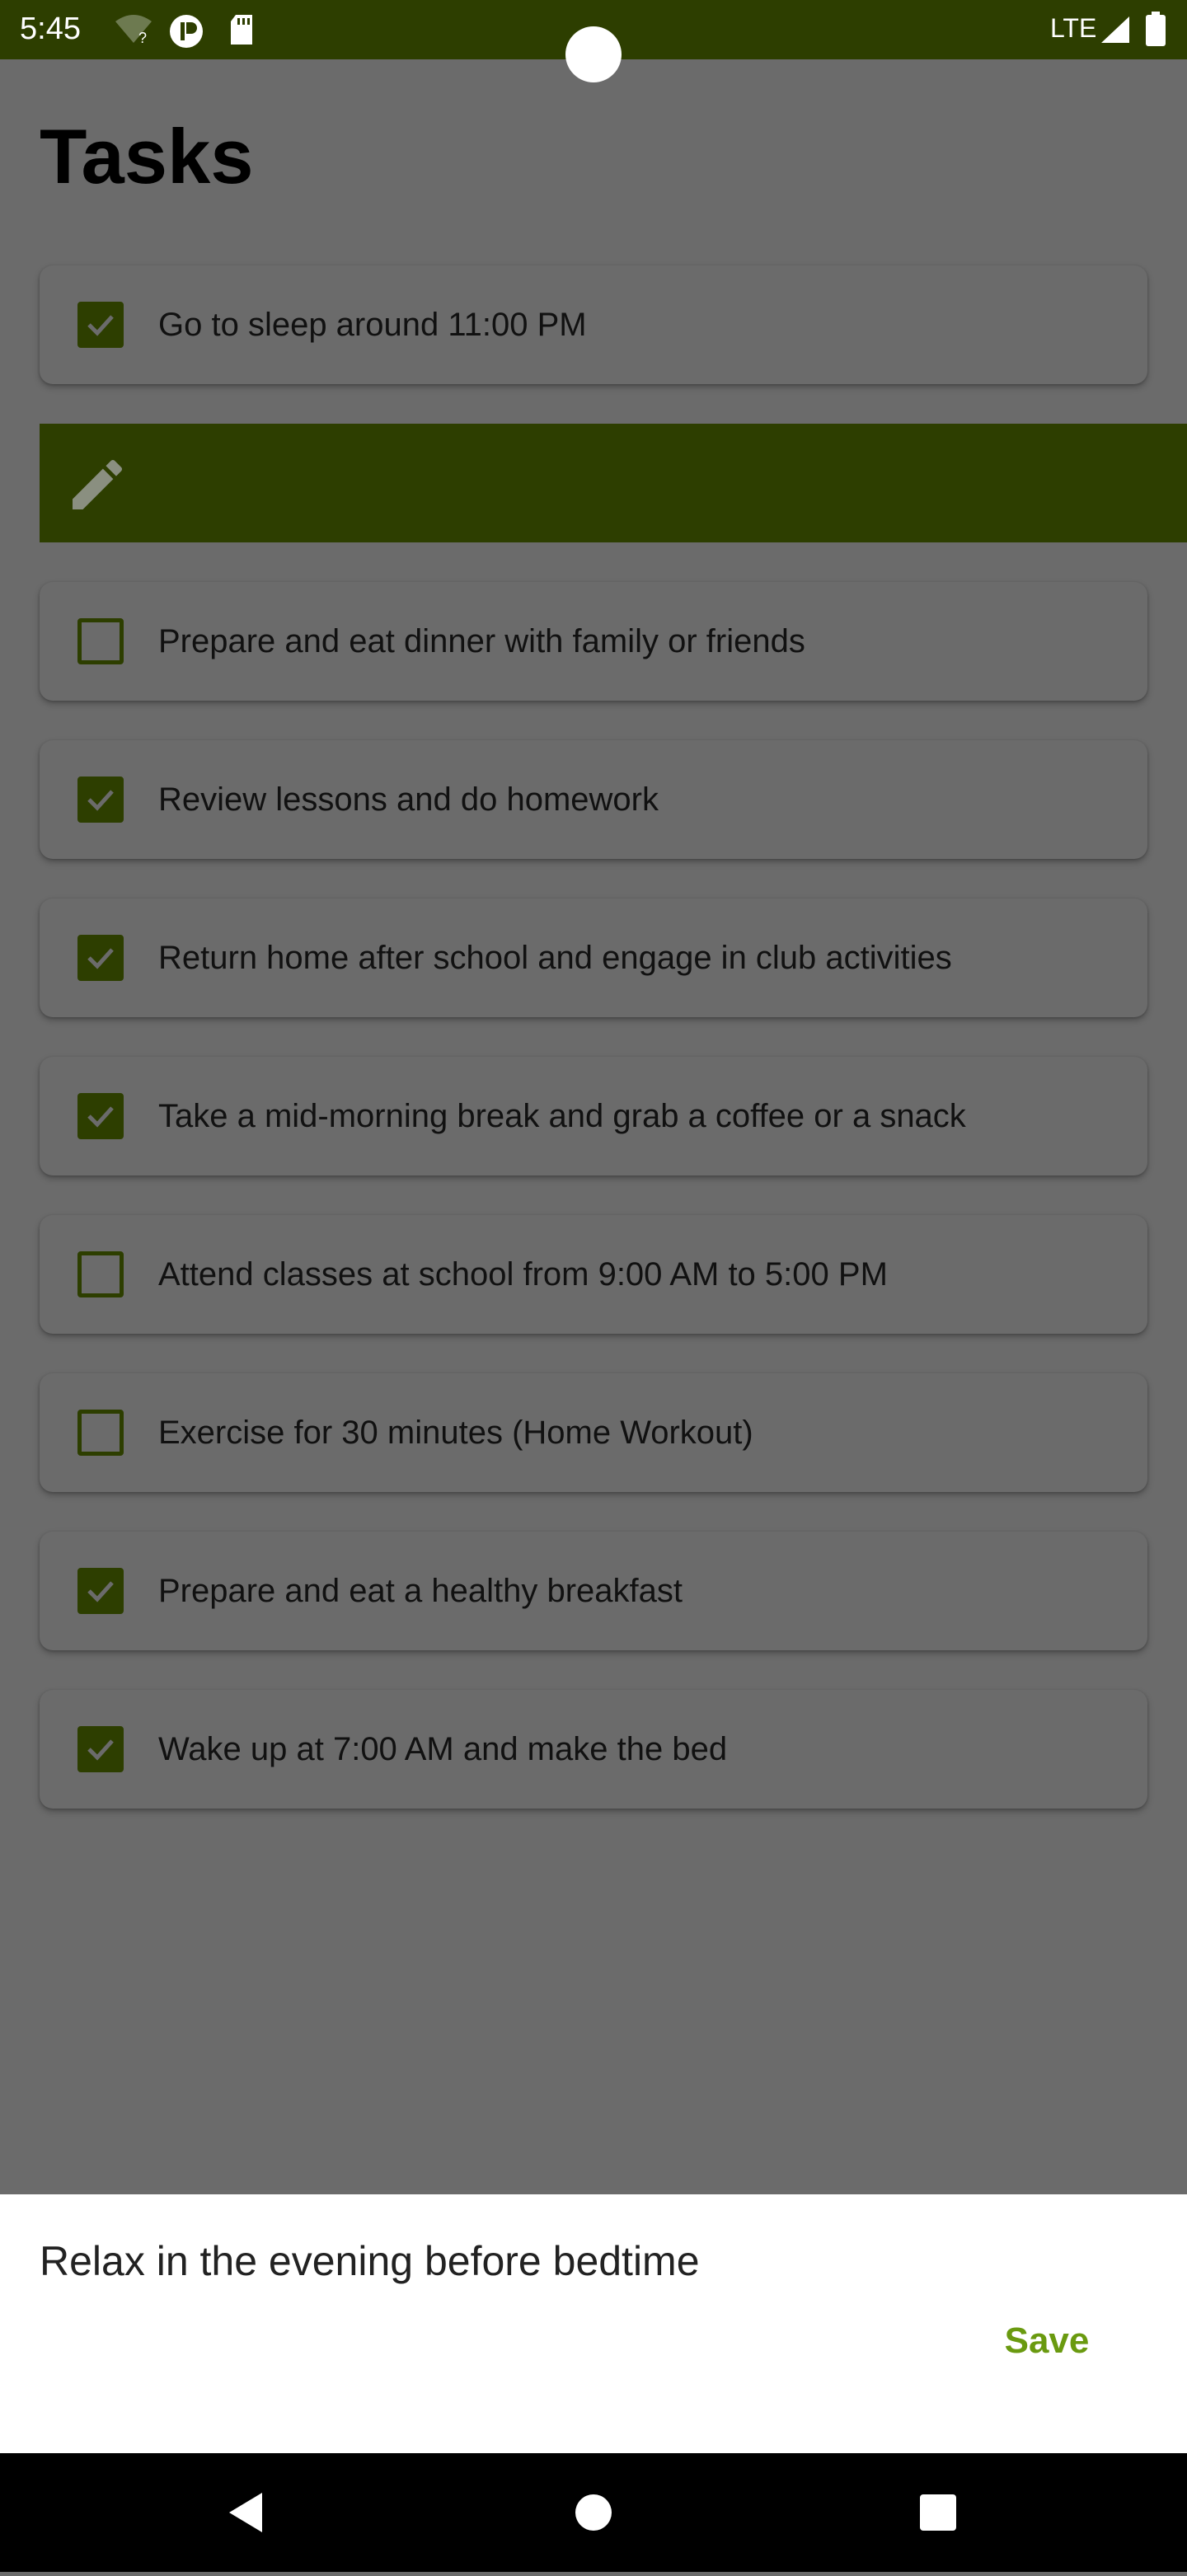  I want to click on task-label: Prepare and eat a healthy breakfast, so click(420, 1591).